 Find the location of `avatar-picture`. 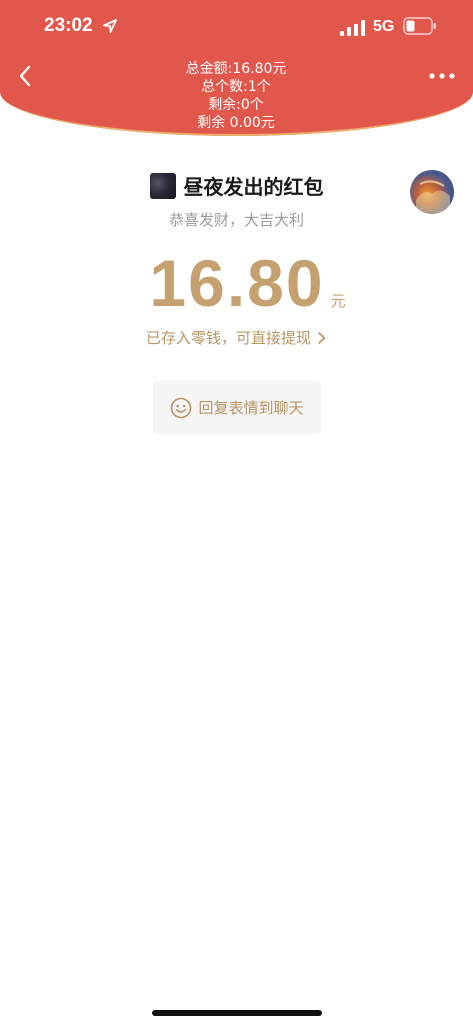

avatar-picture is located at coordinates (433, 197).